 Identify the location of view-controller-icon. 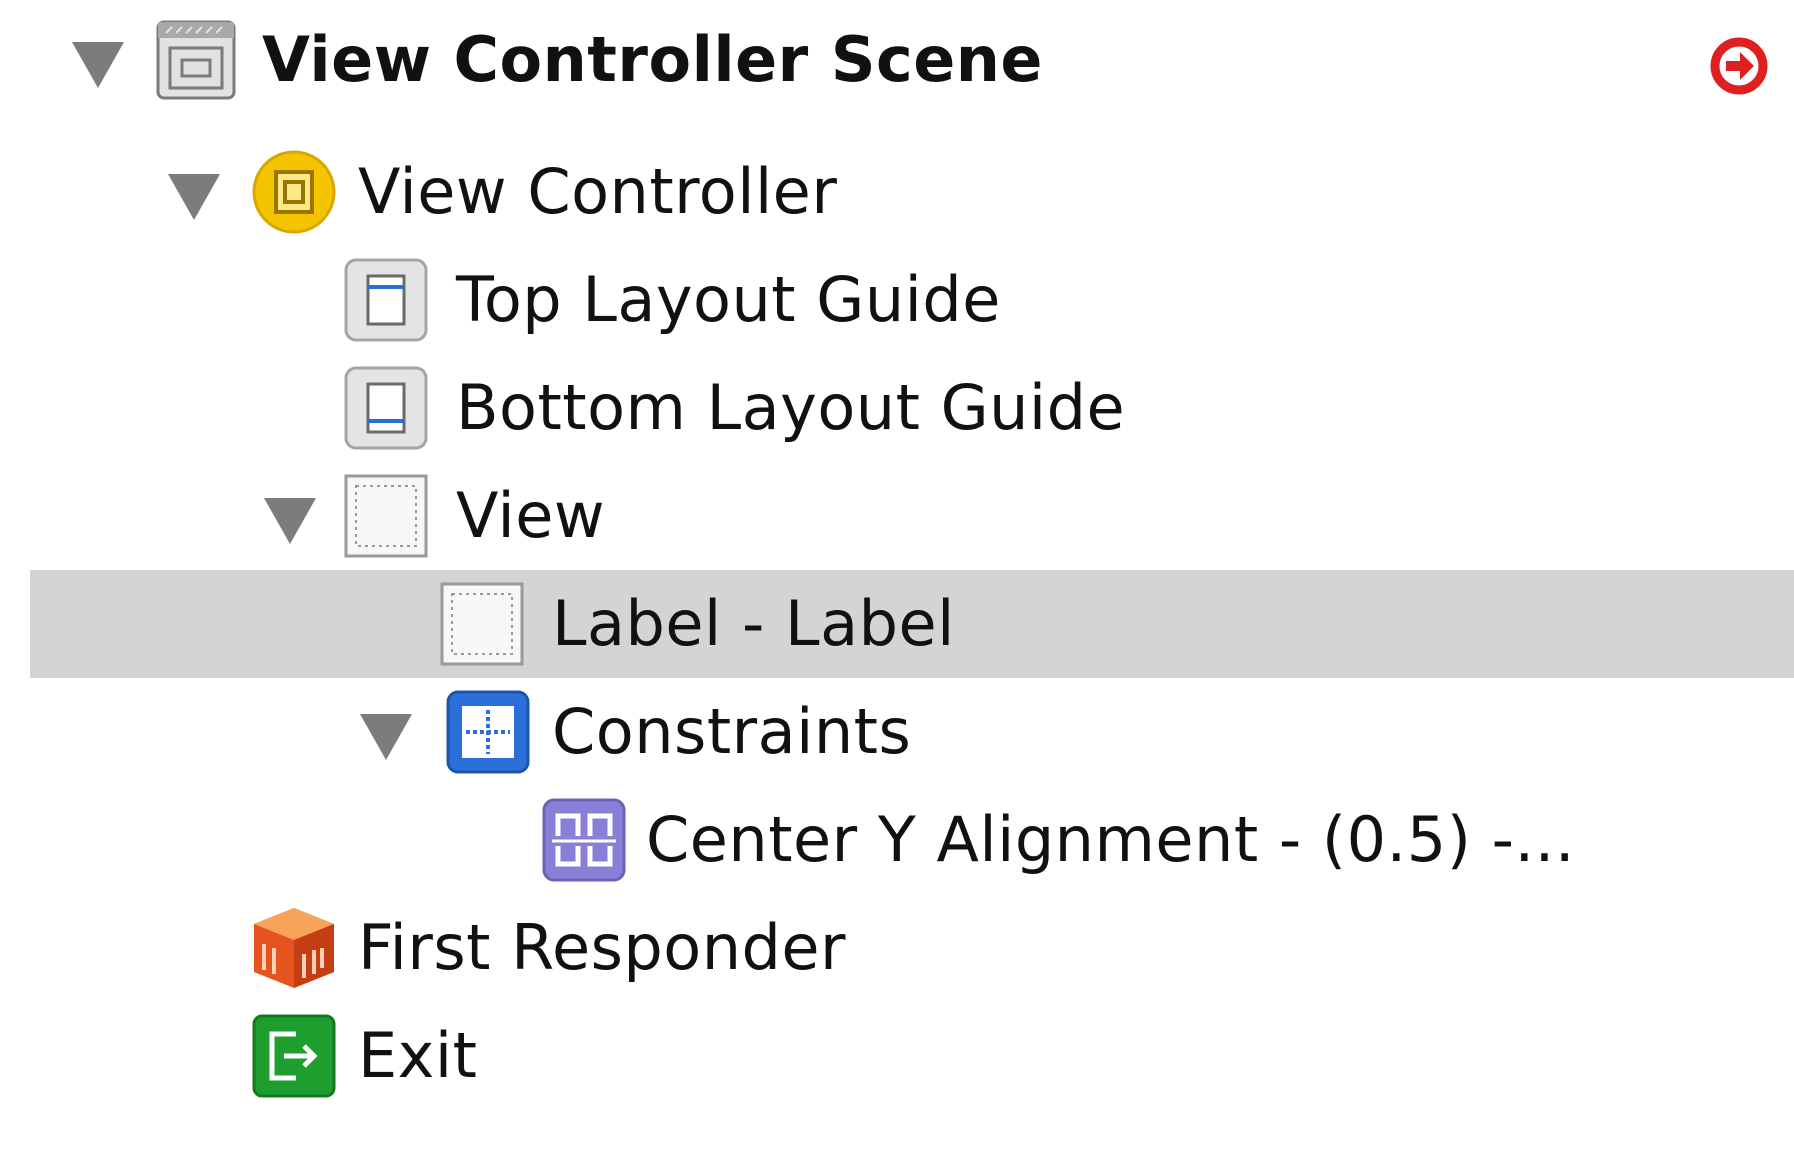
(294, 192).